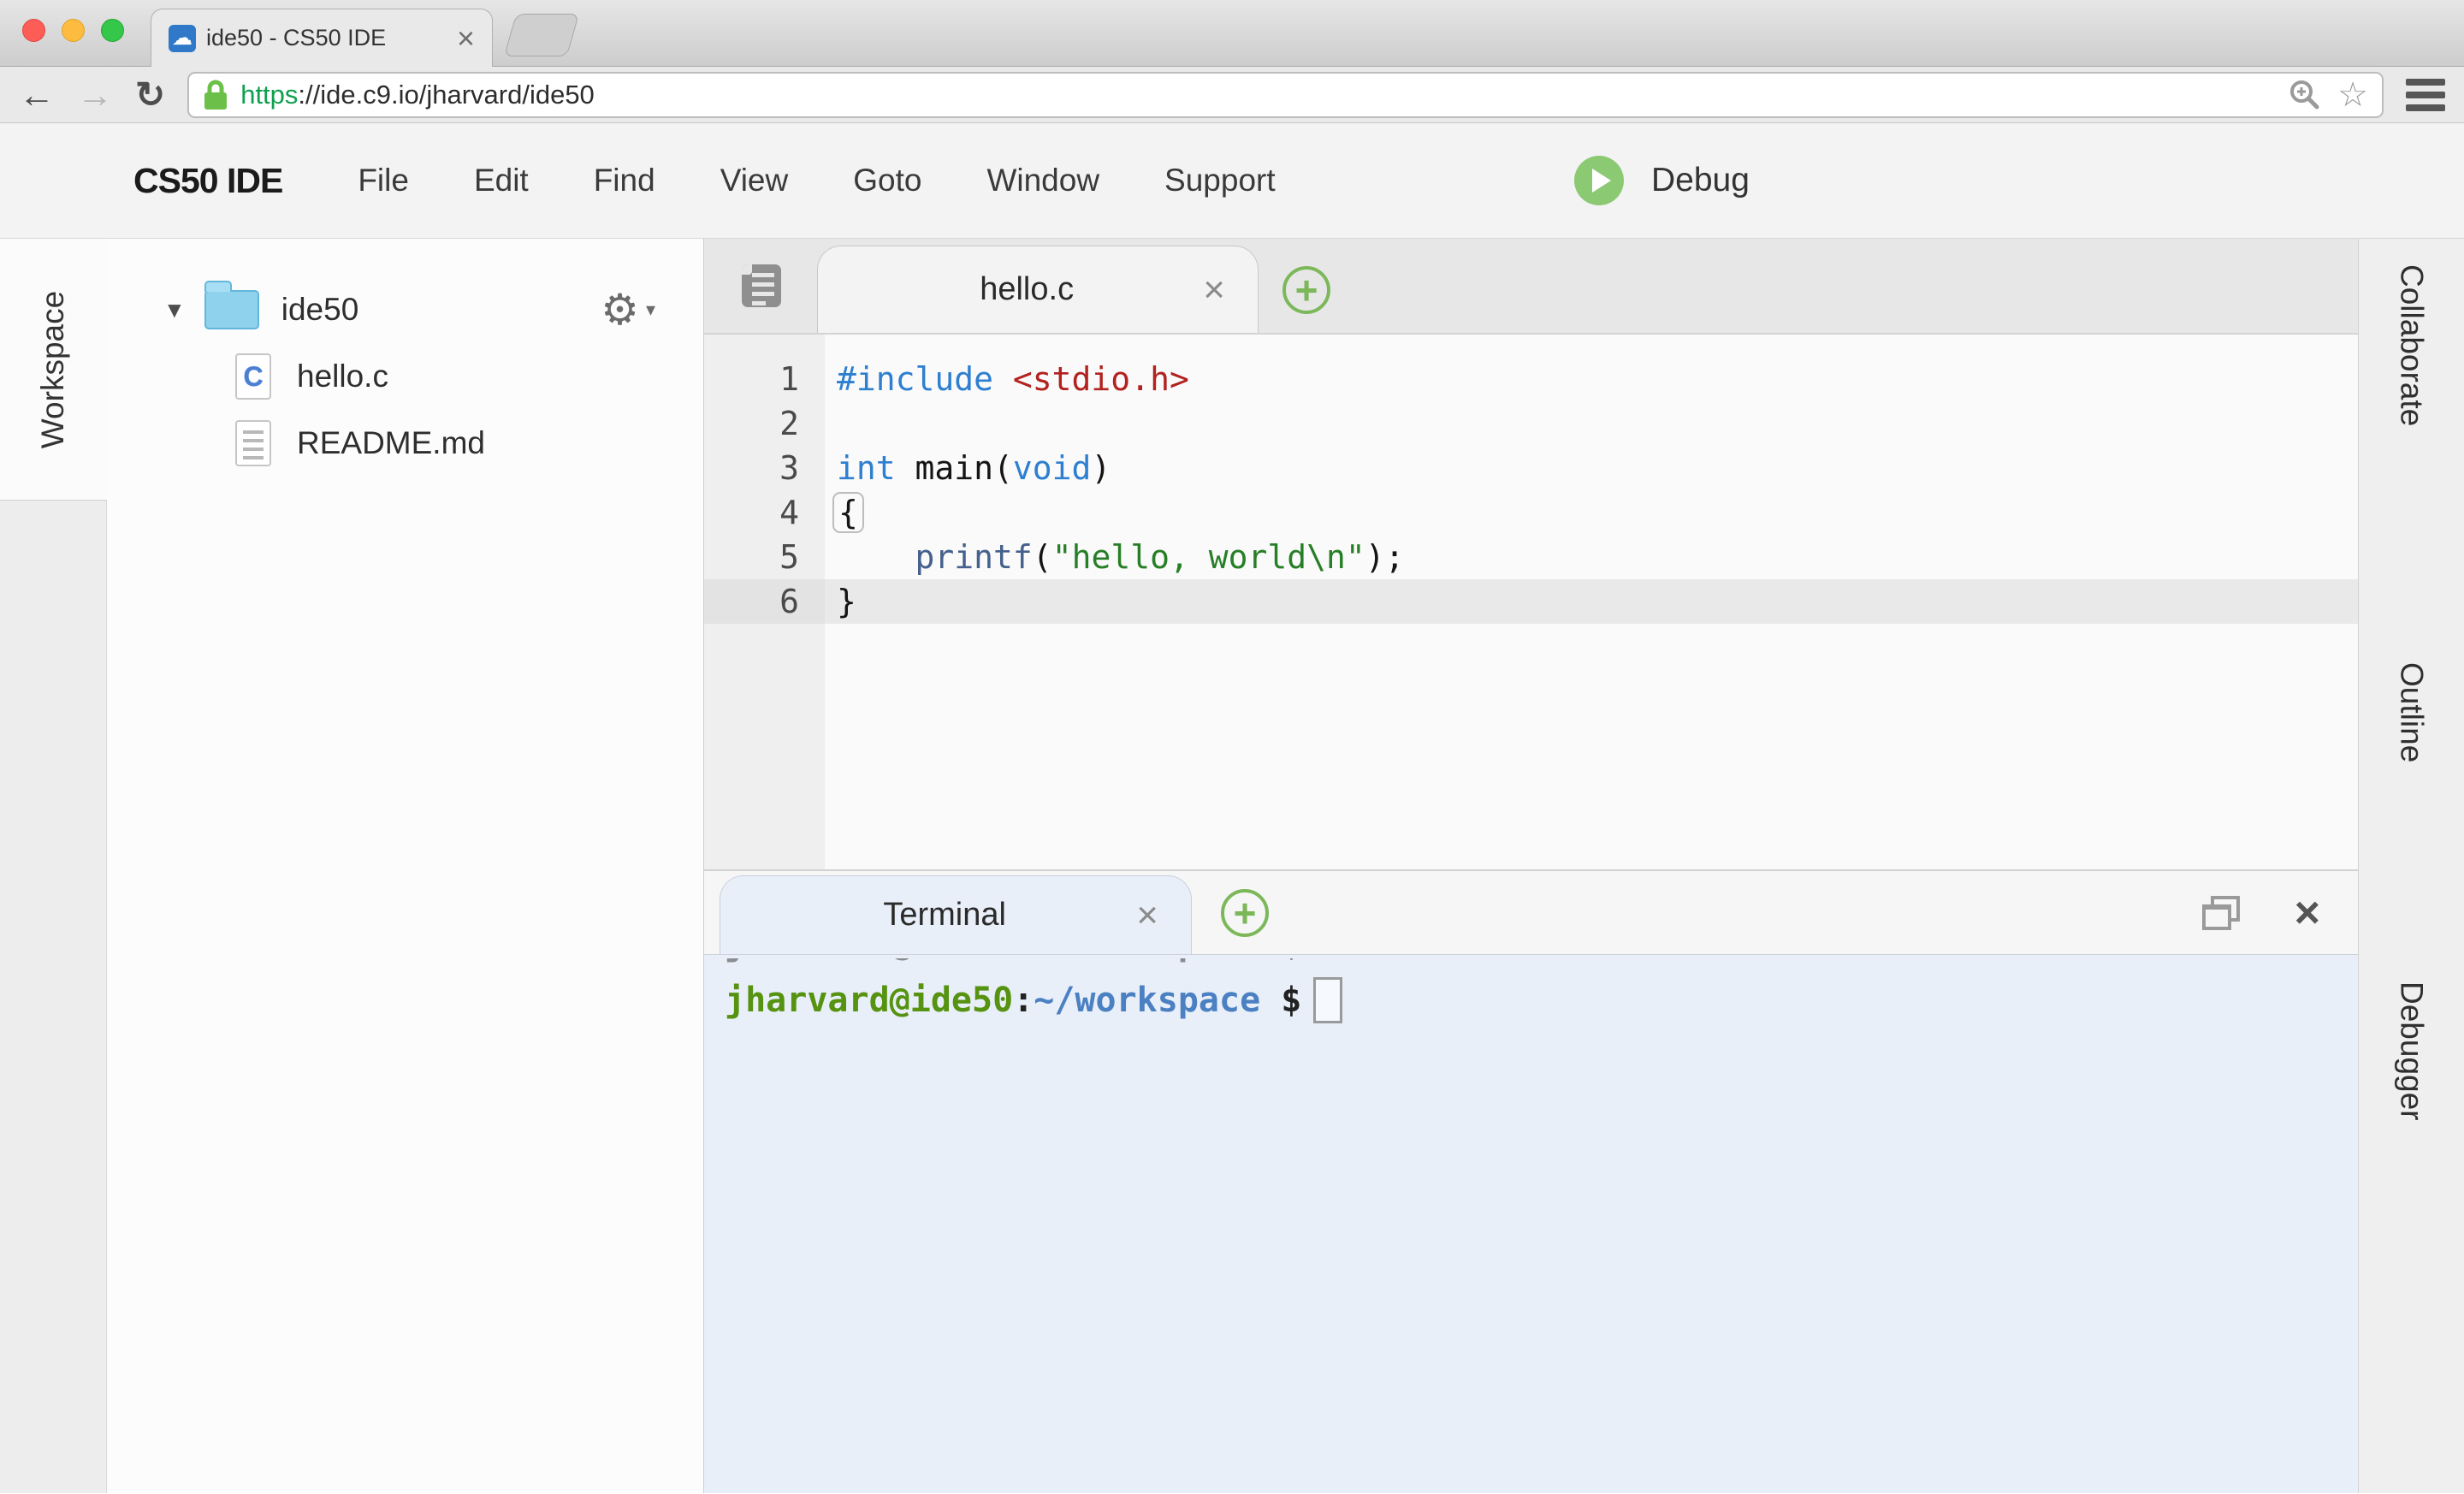 The height and width of the screenshot is (1494, 2464). What do you see at coordinates (391, 443) in the screenshot?
I see `file-name: README.md` at bounding box center [391, 443].